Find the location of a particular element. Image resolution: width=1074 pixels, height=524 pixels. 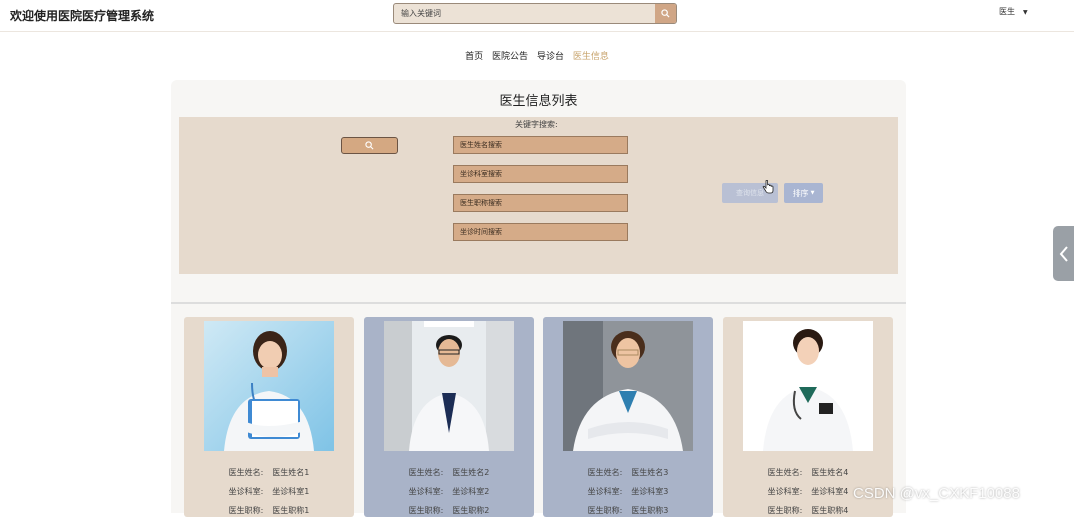

main-nav: 首页 医院公告 导诊台 医生信息 is located at coordinates (537, 55).